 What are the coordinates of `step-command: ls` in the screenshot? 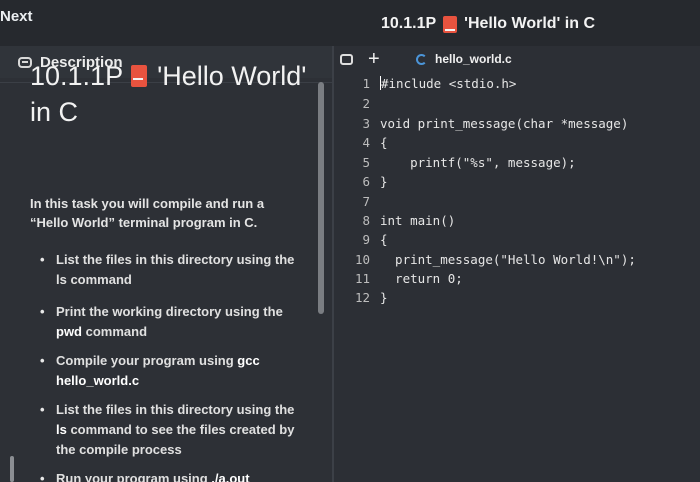 It's located at (61, 429).